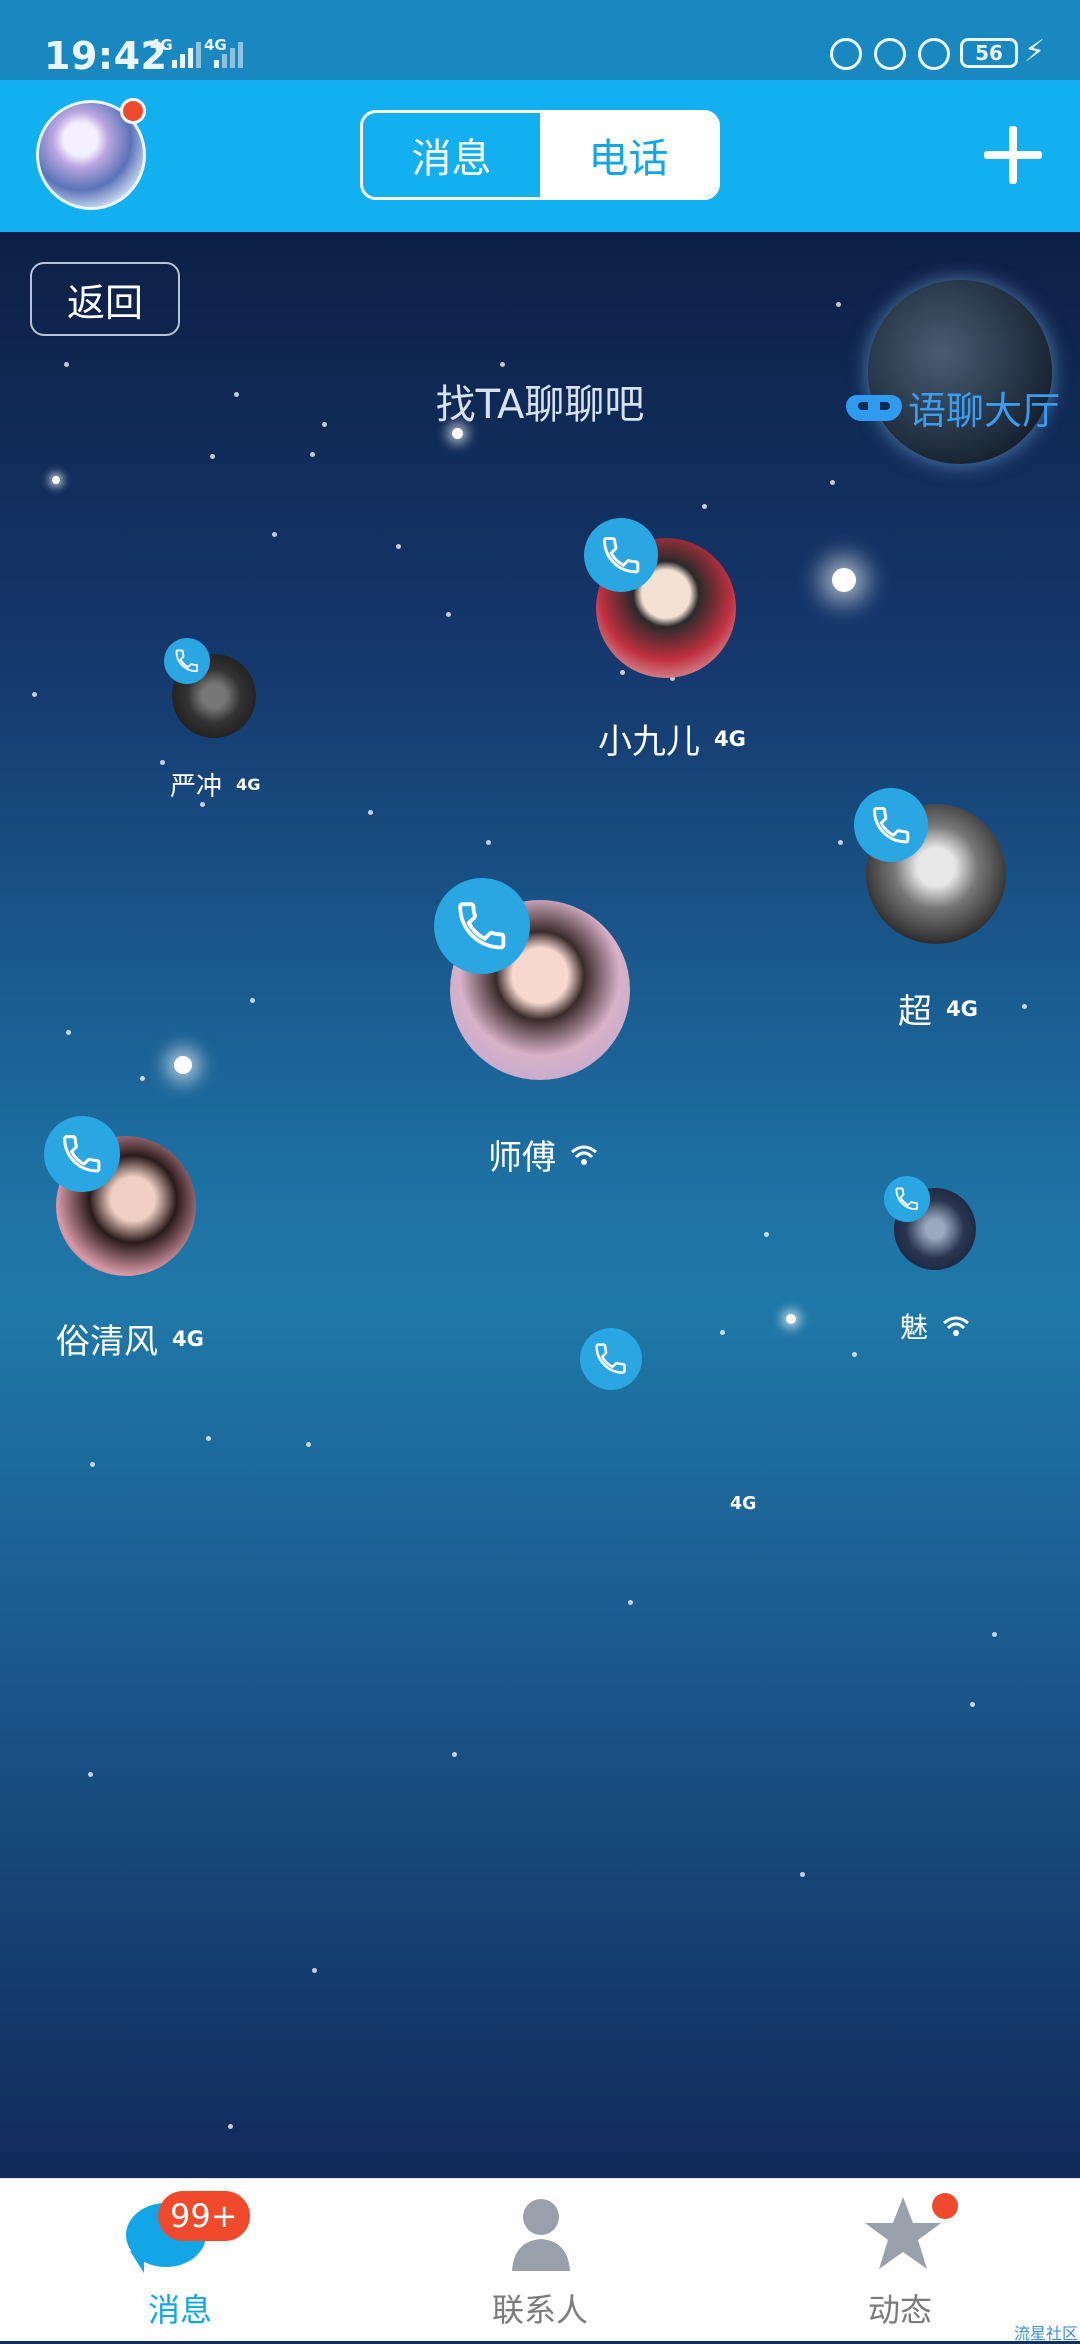  Describe the element at coordinates (541, 2235) in the screenshot. I see `person-icon` at that location.